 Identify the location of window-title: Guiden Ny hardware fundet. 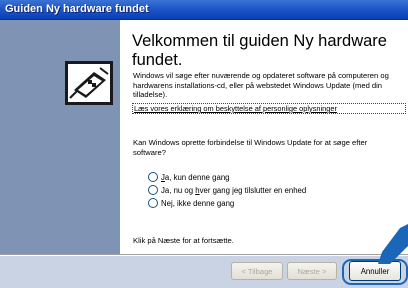
(77, 9).